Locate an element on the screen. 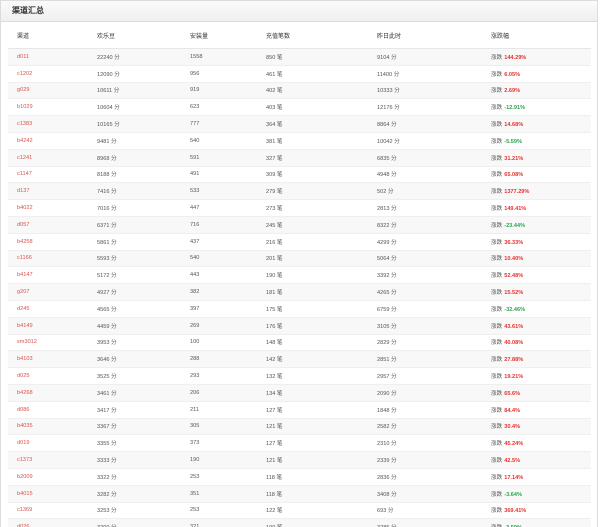  change-value: -5.59% is located at coordinates (513, 141).